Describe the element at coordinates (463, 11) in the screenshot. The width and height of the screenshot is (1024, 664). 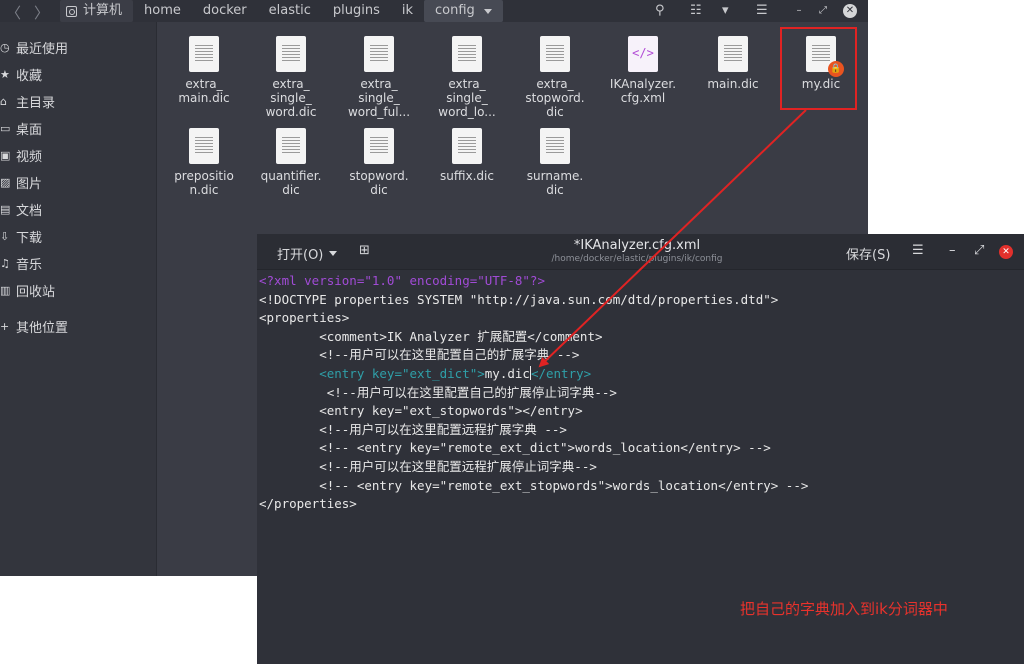
I see `breadcrumb-config: config` at that location.